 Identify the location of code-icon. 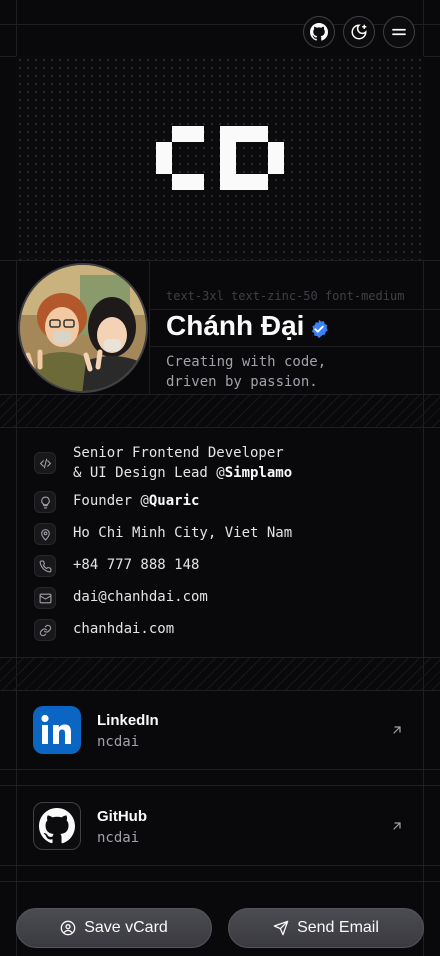
(45, 463).